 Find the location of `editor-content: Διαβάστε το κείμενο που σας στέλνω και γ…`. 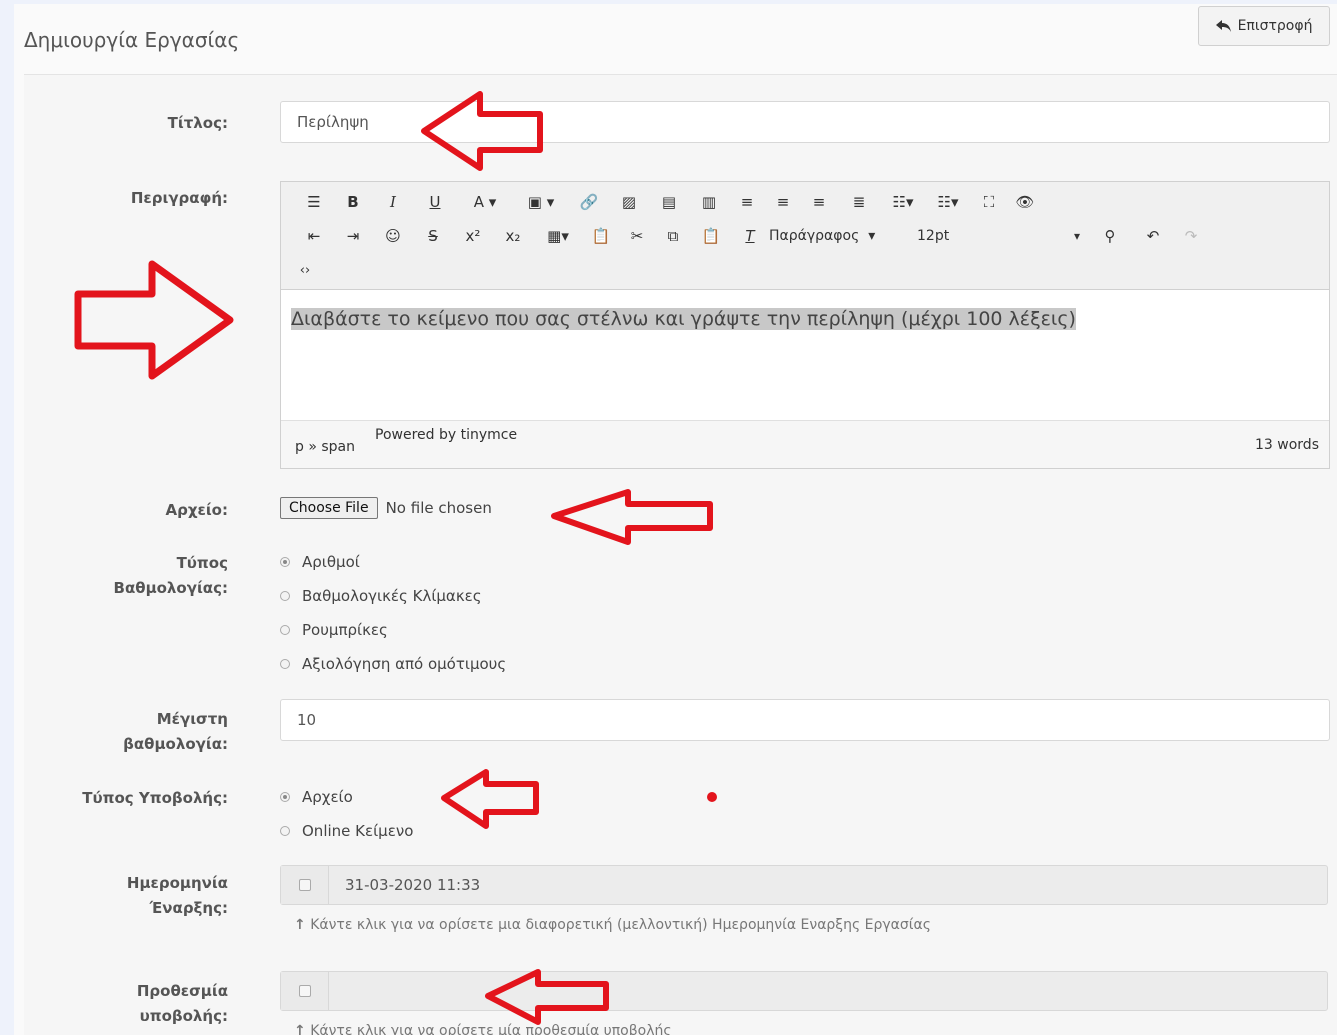

editor-content: Διαβάστε το κείμενο που σας στέλνω και γ… is located at coordinates (683, 319).